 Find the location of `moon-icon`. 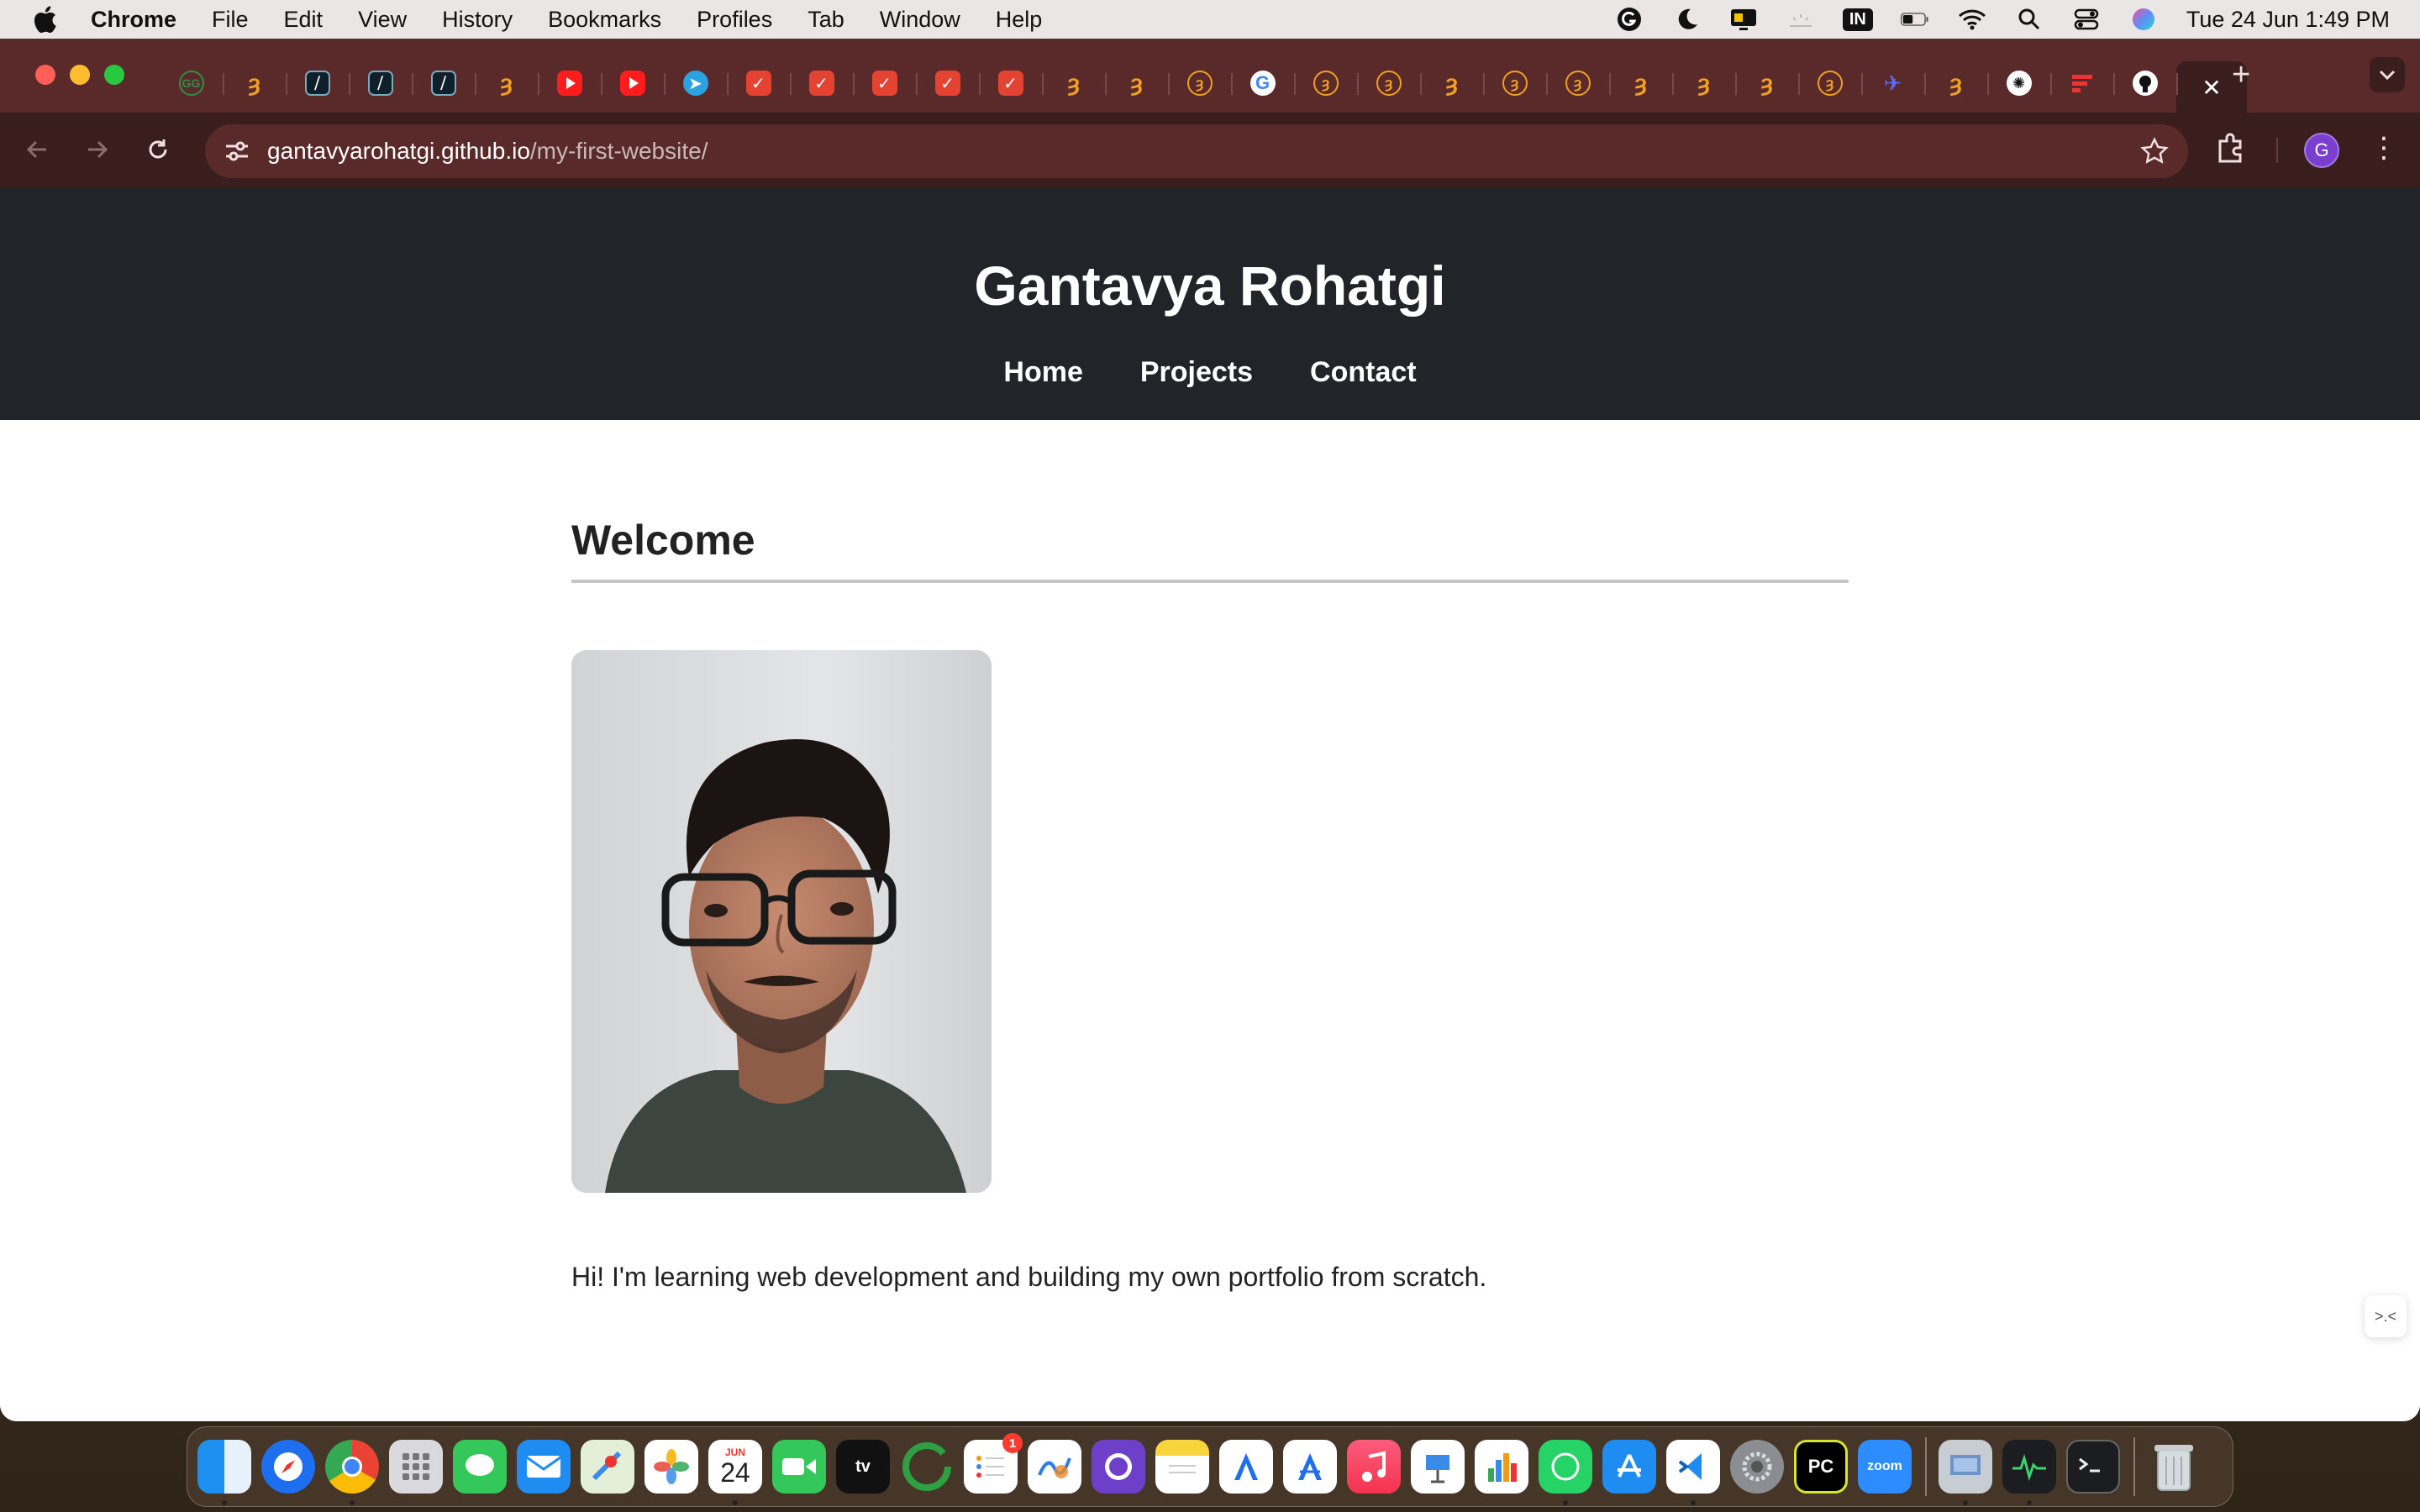

moon-icon is located at coordinates (1686, 19).